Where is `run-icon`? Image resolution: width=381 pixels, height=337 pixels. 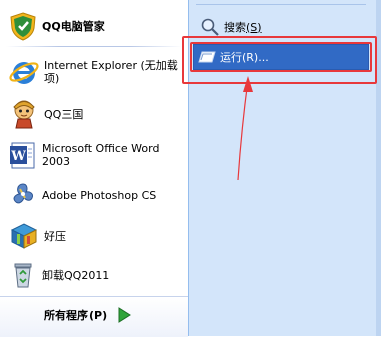
run-icon is located at coordinates (207, 57).